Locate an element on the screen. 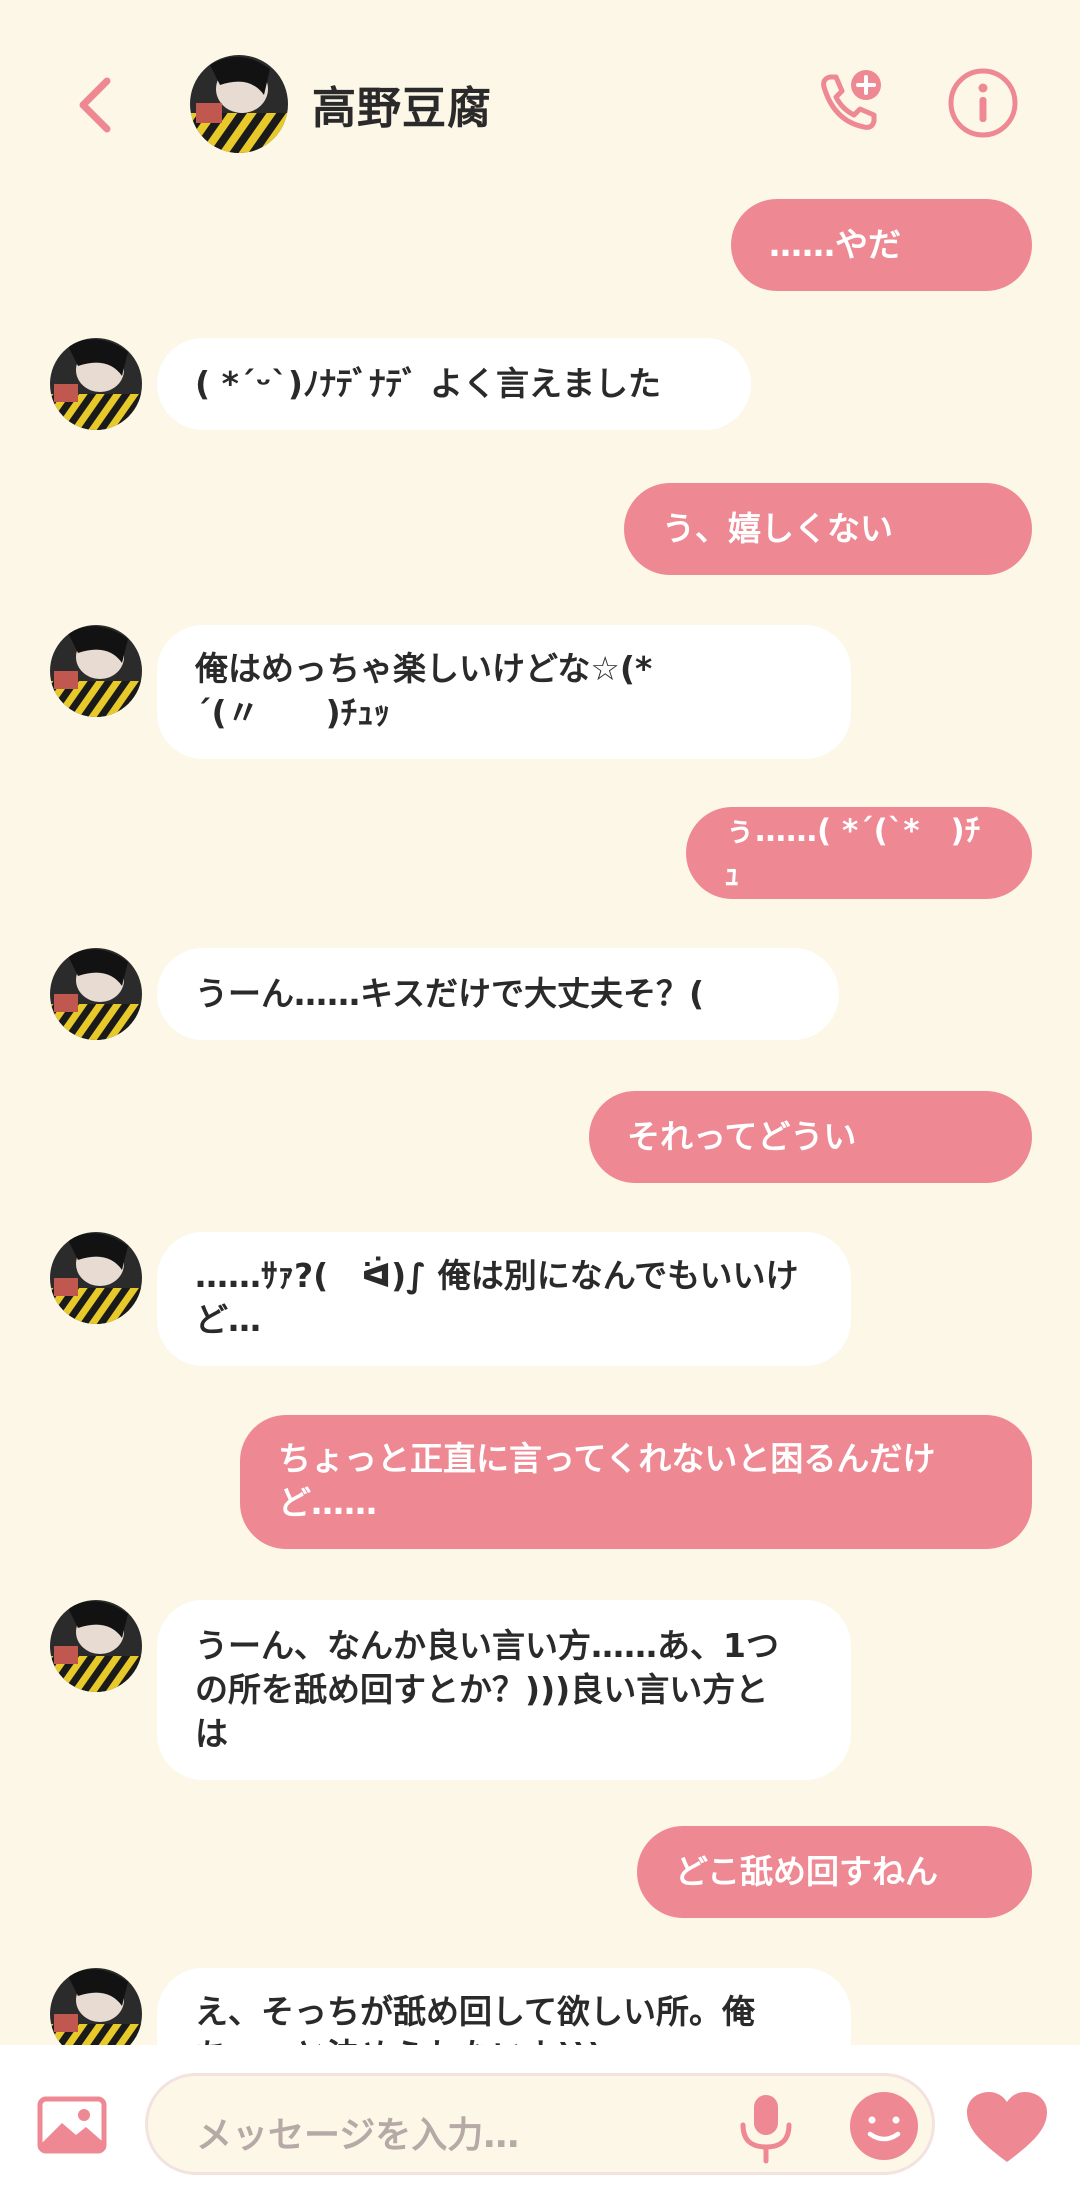 This screenshot has width=1080, height=2197. info-icon is located at coordinates (983, 103).